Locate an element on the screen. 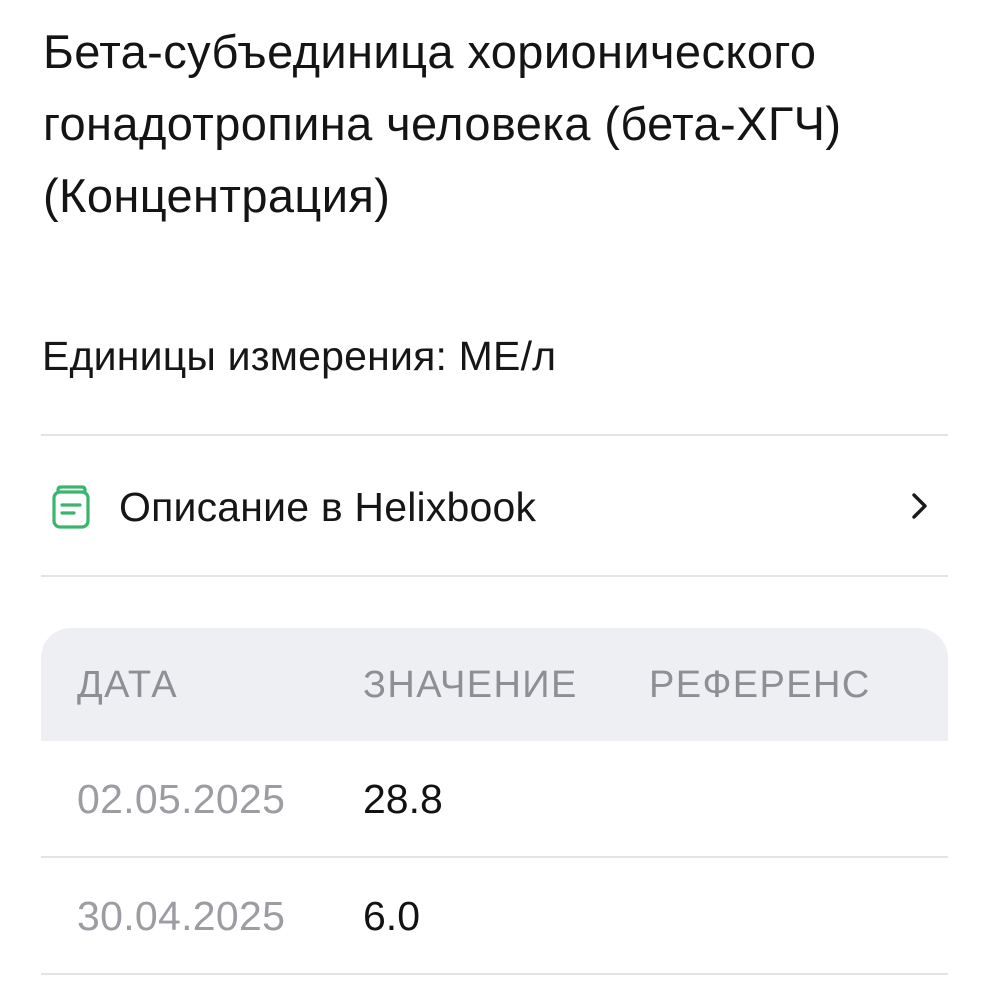 This screenshot has width=989, height=1000. row-value: 6.0 is located at coordinates (391, 916).